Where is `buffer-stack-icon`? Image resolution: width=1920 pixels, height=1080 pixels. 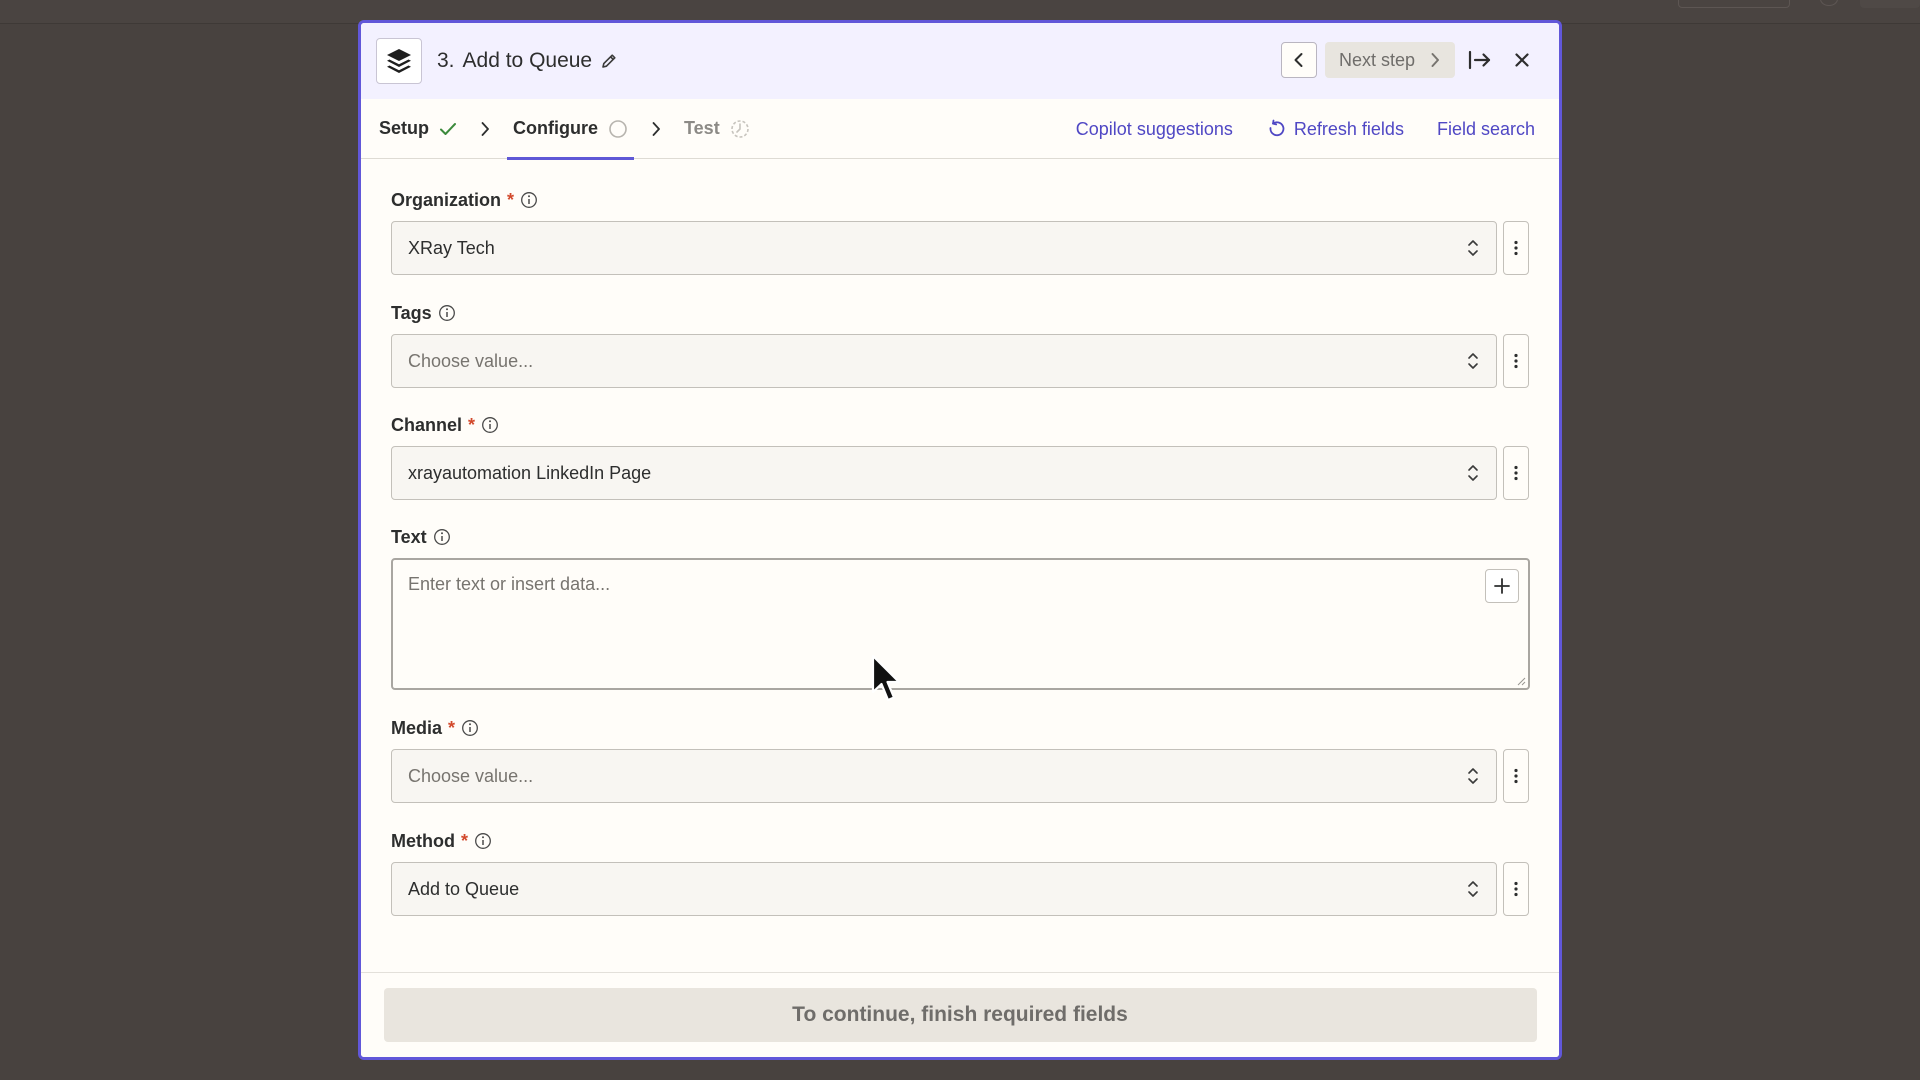
buffer-stack-icon is located at coordinates (399, 61).